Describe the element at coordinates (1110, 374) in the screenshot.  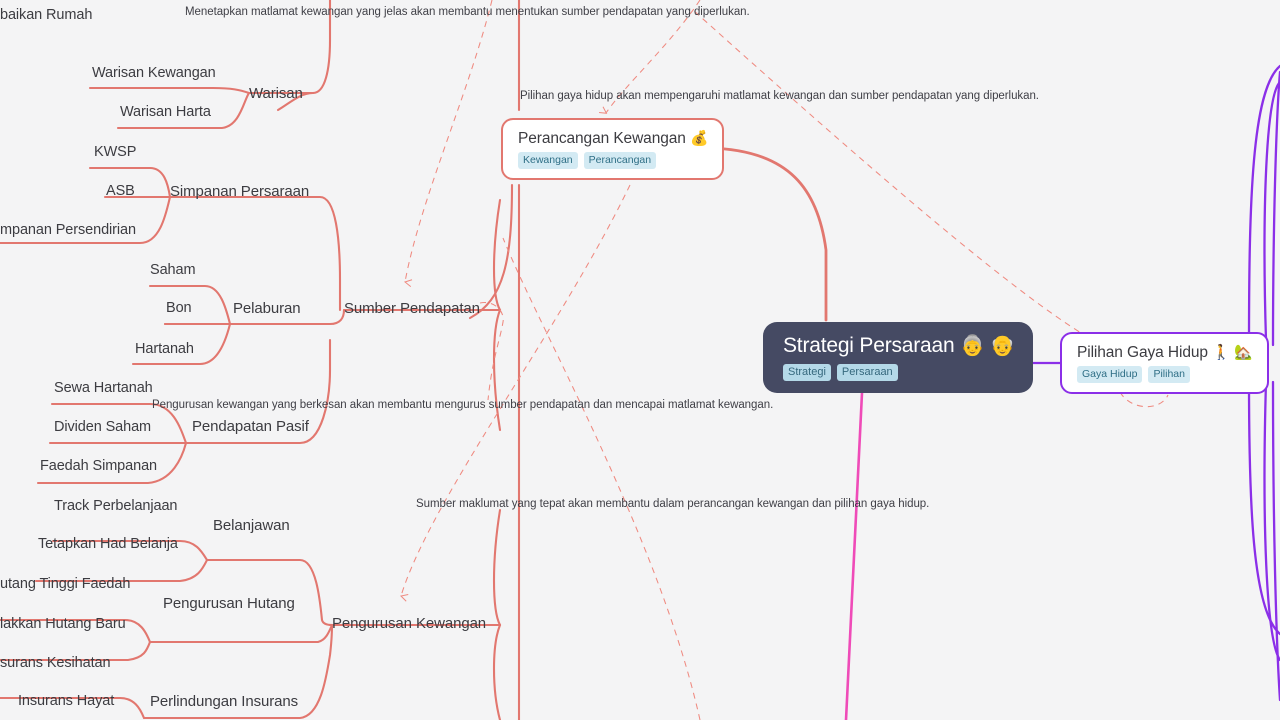
I see `tag-gaya-hidup: Gaya Hidup` at that location.